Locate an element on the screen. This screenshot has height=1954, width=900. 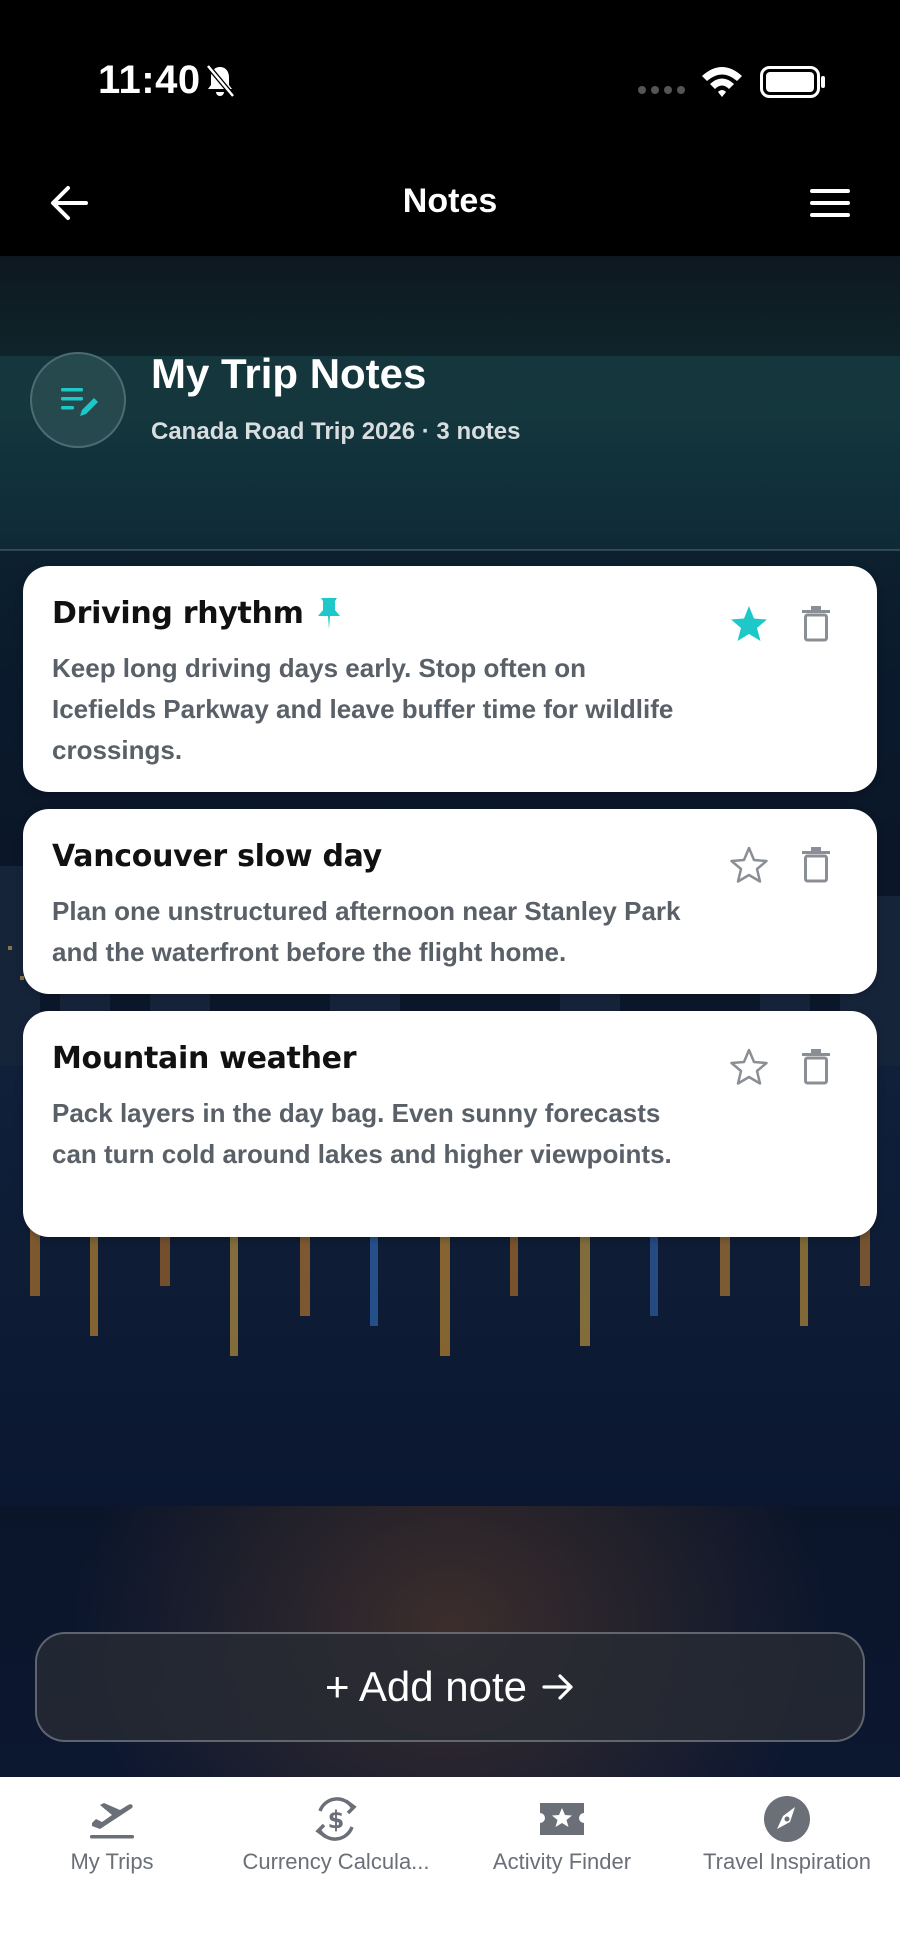
star-ticket-icon is located at coordinates (562, 1819).